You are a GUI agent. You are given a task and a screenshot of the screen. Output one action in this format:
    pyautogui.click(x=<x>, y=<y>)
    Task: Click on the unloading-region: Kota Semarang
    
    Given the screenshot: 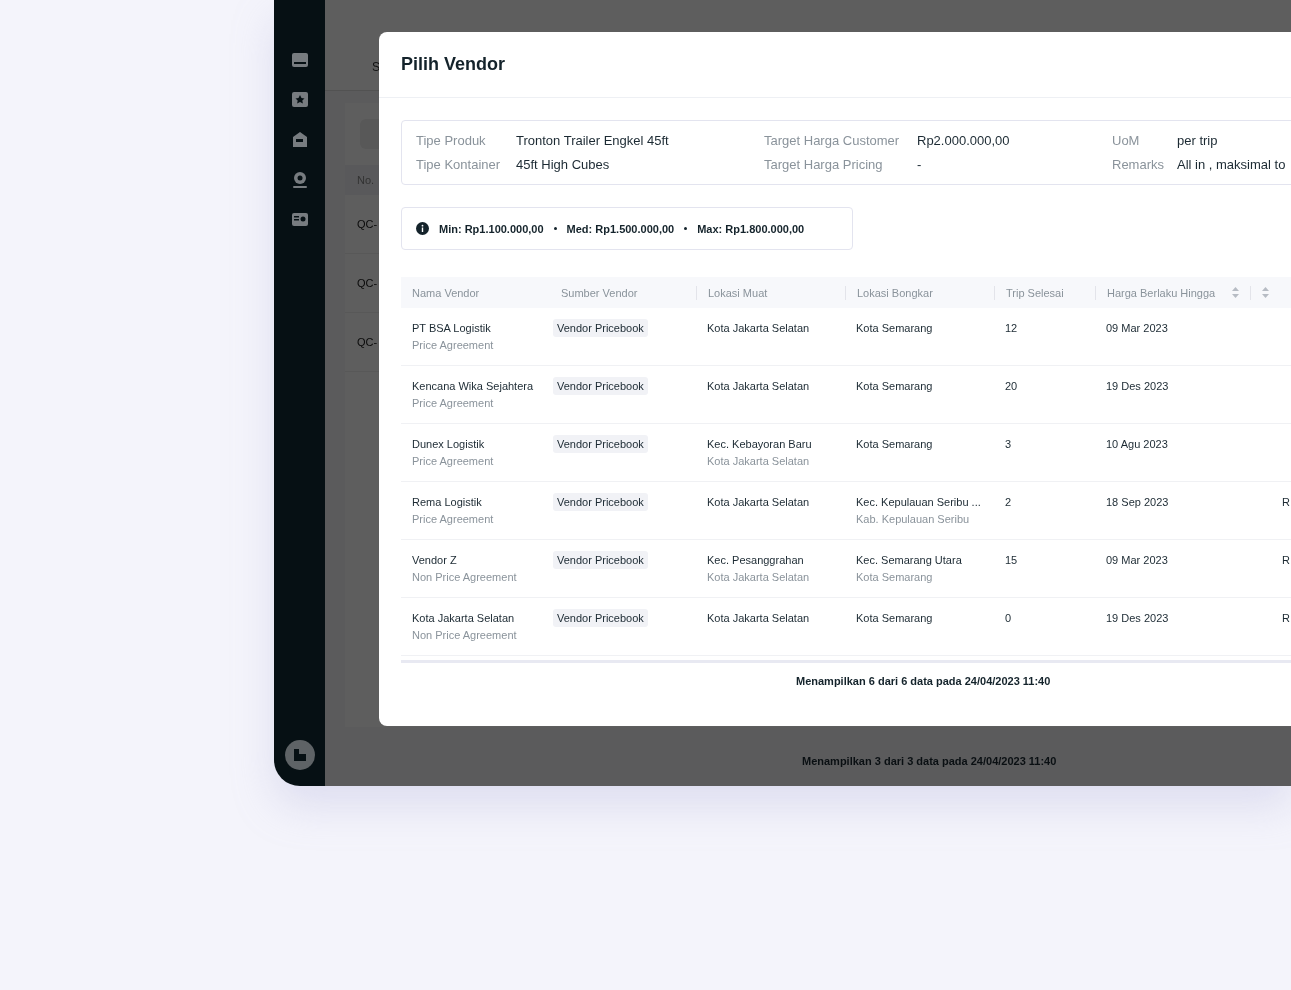 What is the action you would take?
    pyautogui.click(x=895, y=577)
    